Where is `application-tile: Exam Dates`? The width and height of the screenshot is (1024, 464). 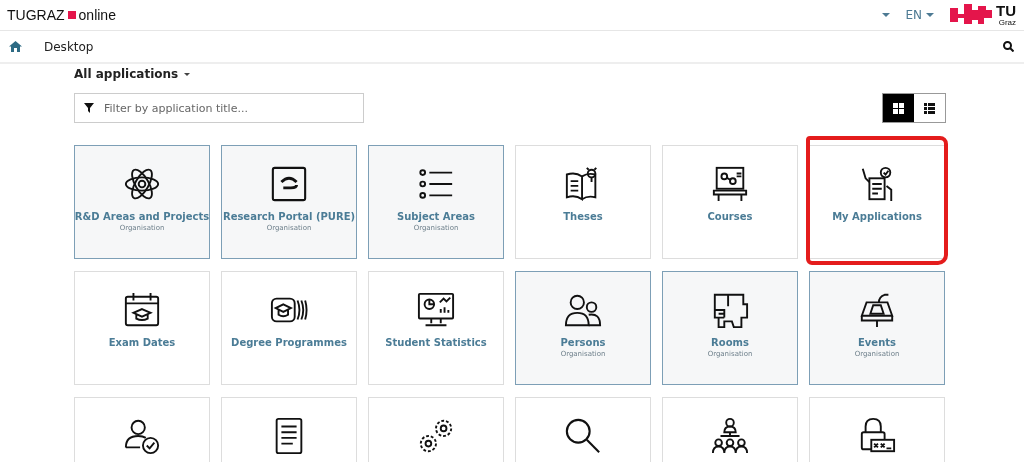
application-tile: Exam Dates is located at coordinates (142, 328).